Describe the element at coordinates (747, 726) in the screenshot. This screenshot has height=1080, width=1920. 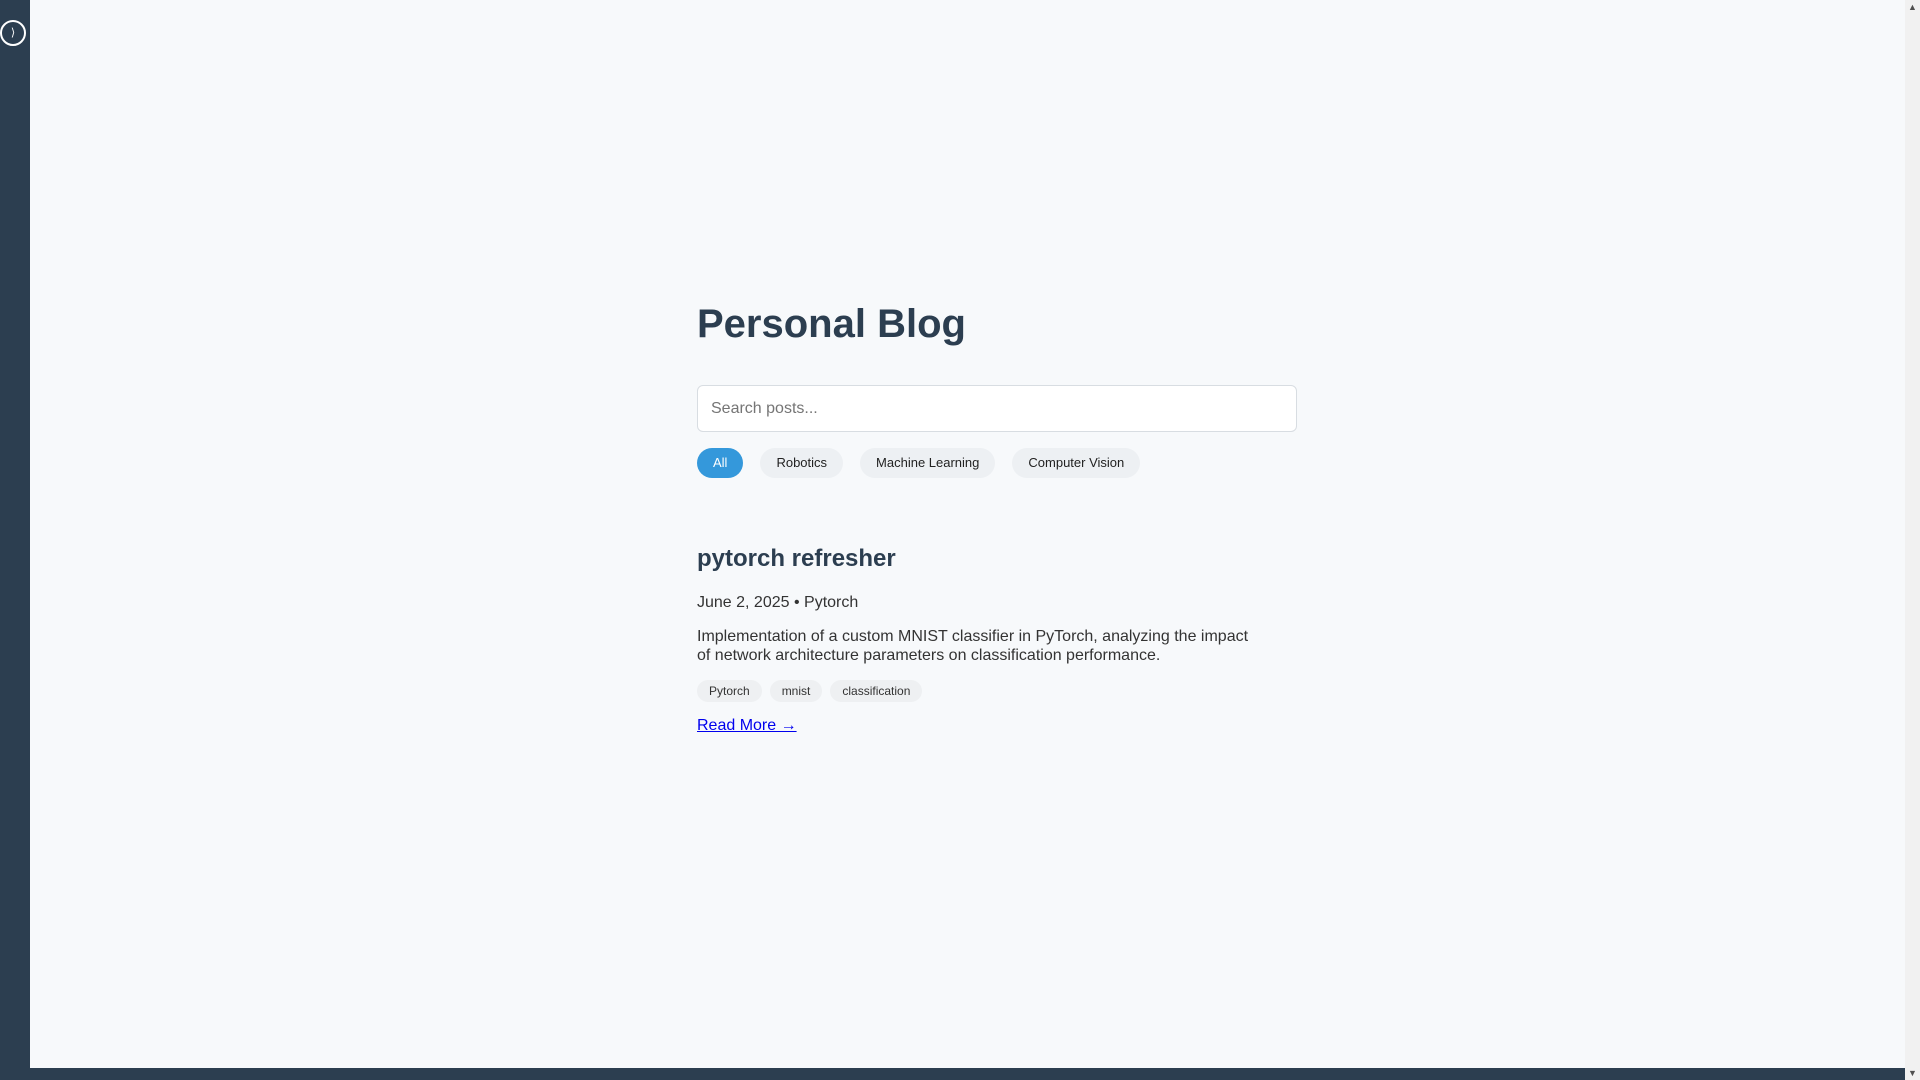
I see `read-more-link: Read More →` at that location.